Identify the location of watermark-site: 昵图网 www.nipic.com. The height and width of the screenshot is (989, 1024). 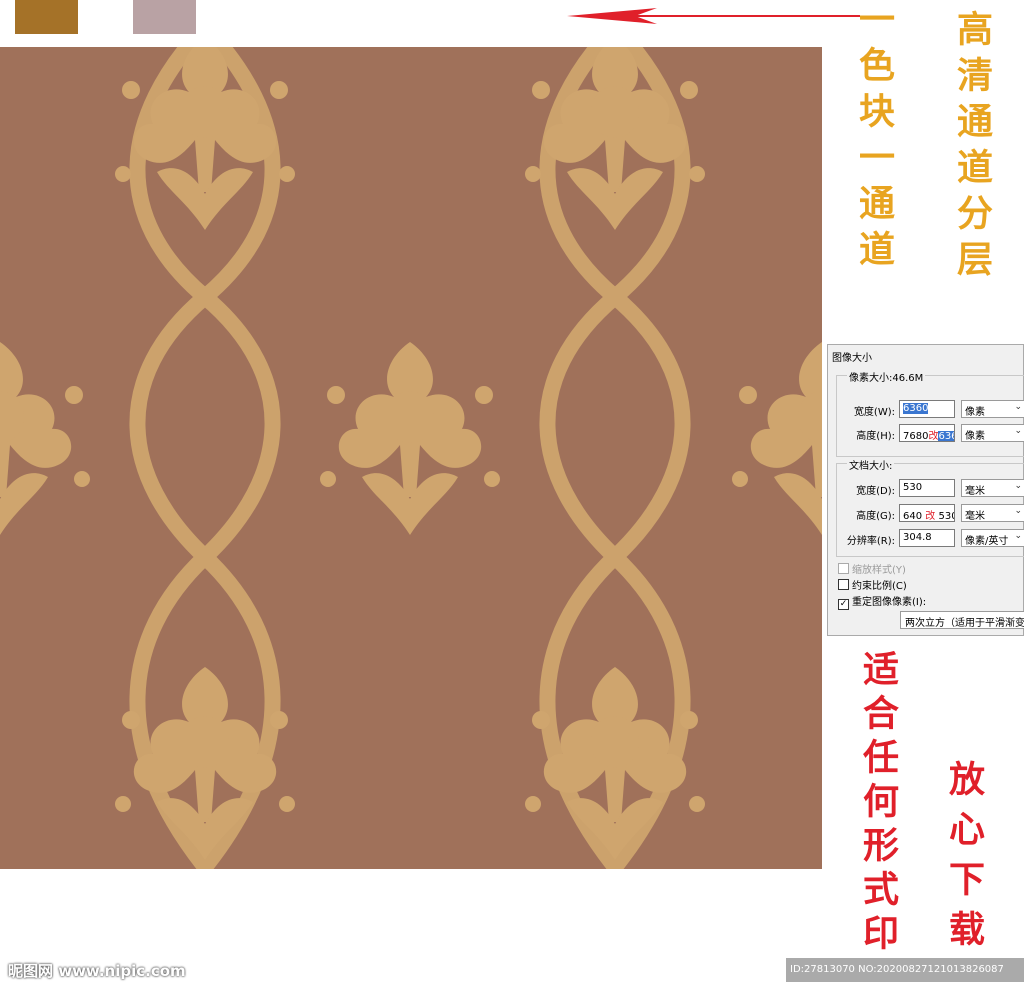
(97, 971).